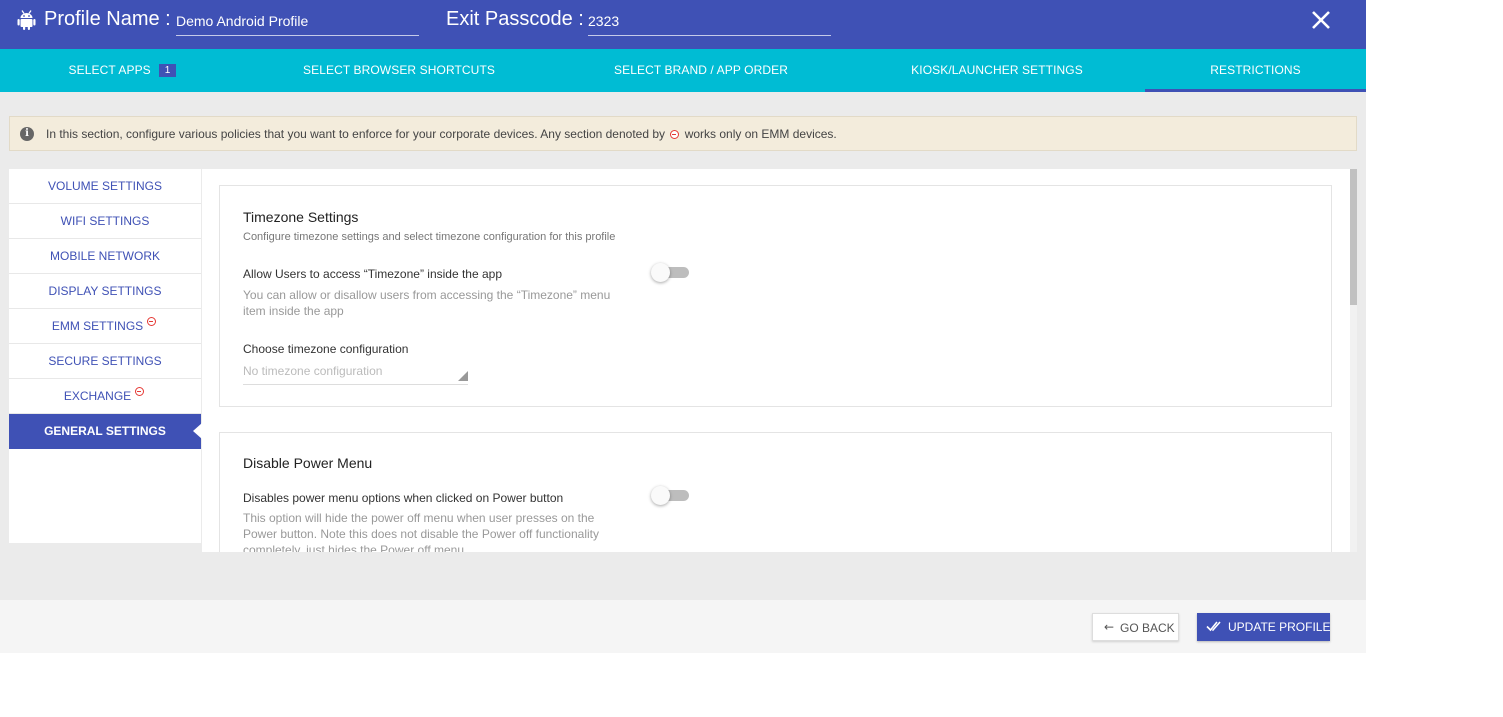 Image resolution: width=1503 pixels, height=717 pixels. I want to click on sidebar-item-display-settings: DISPLAY SETTINGS, so click(105, 291).